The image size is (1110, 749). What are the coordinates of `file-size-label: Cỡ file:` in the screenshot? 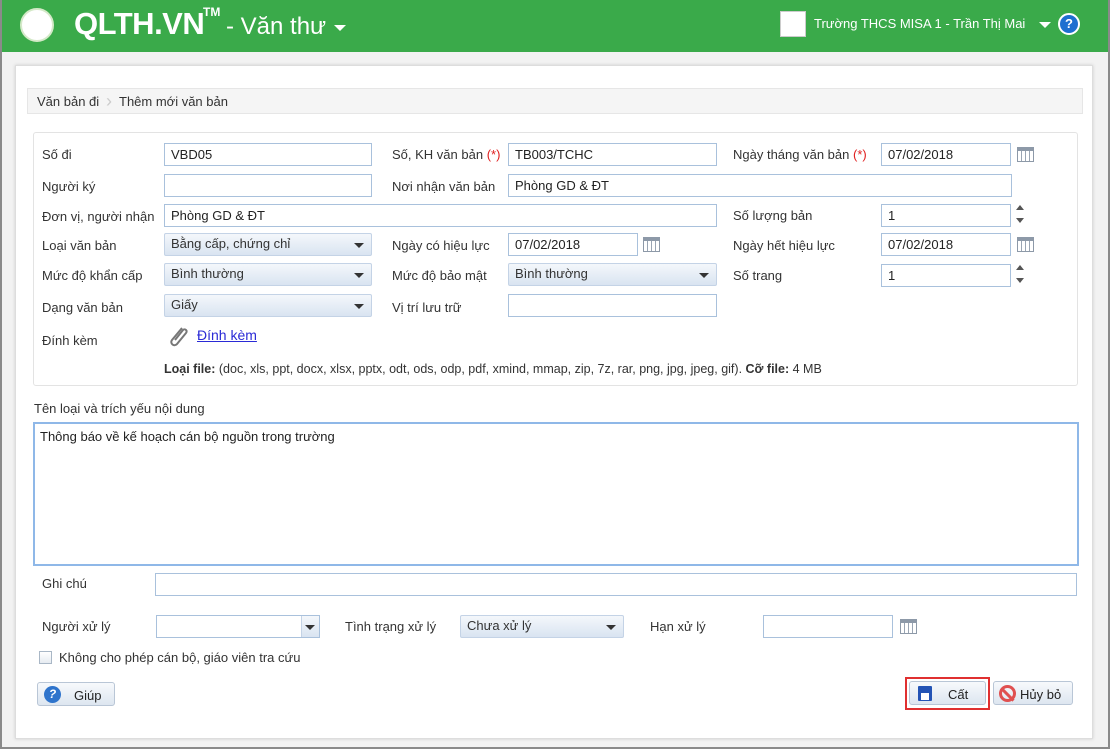 It's located at (767, 369).